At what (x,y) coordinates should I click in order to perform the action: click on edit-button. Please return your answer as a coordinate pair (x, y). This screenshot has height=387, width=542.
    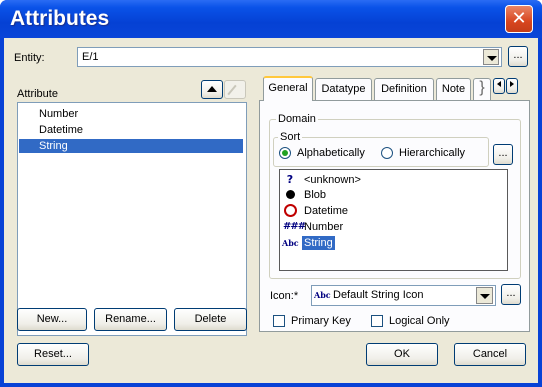
    Looking at the image, I should click on (235, 89).